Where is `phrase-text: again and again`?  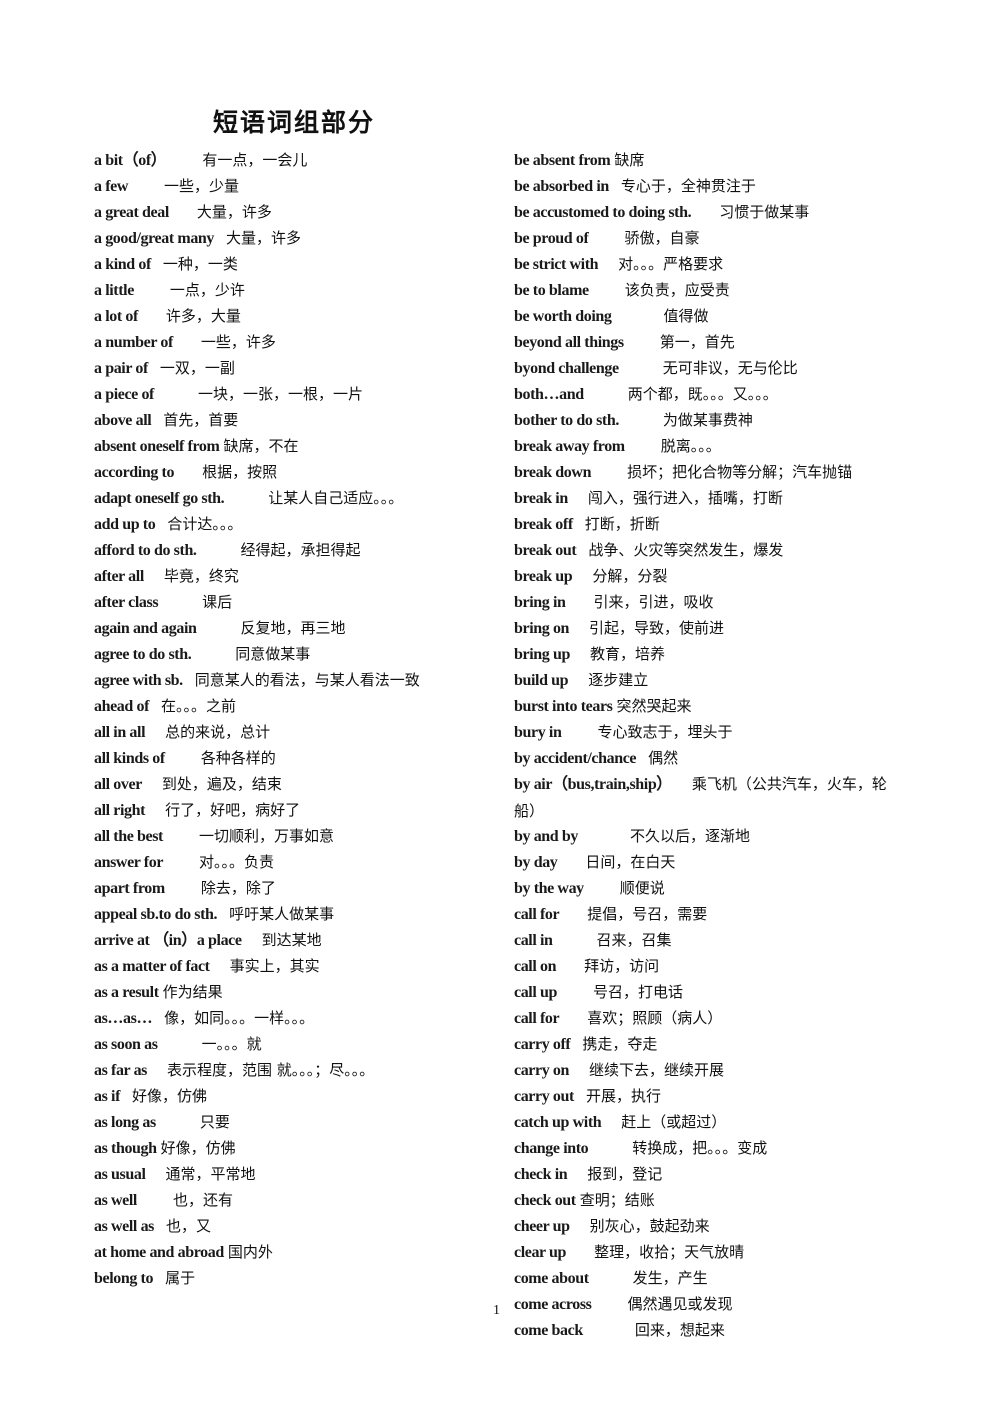 phrase-text: again and again is located at coordinates (145, 628).